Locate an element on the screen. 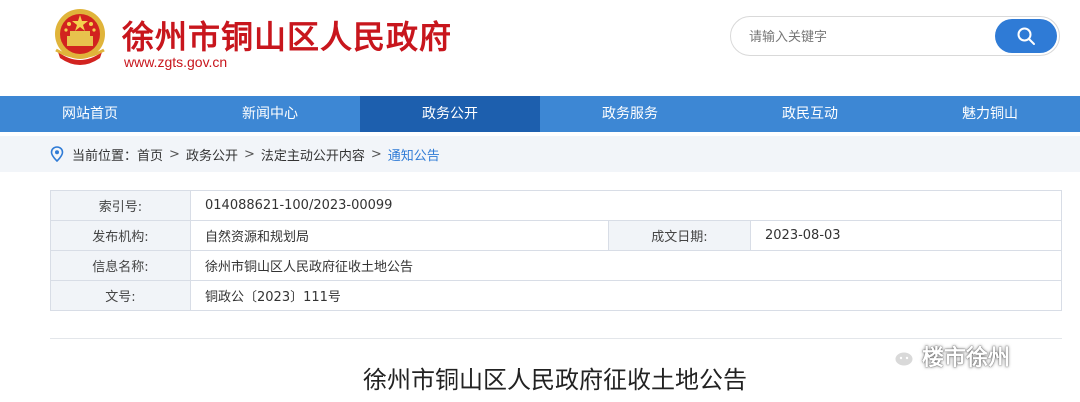 The height and width of the screenshot is (402, 1080). search-button is located at coordinates (1026, 36).